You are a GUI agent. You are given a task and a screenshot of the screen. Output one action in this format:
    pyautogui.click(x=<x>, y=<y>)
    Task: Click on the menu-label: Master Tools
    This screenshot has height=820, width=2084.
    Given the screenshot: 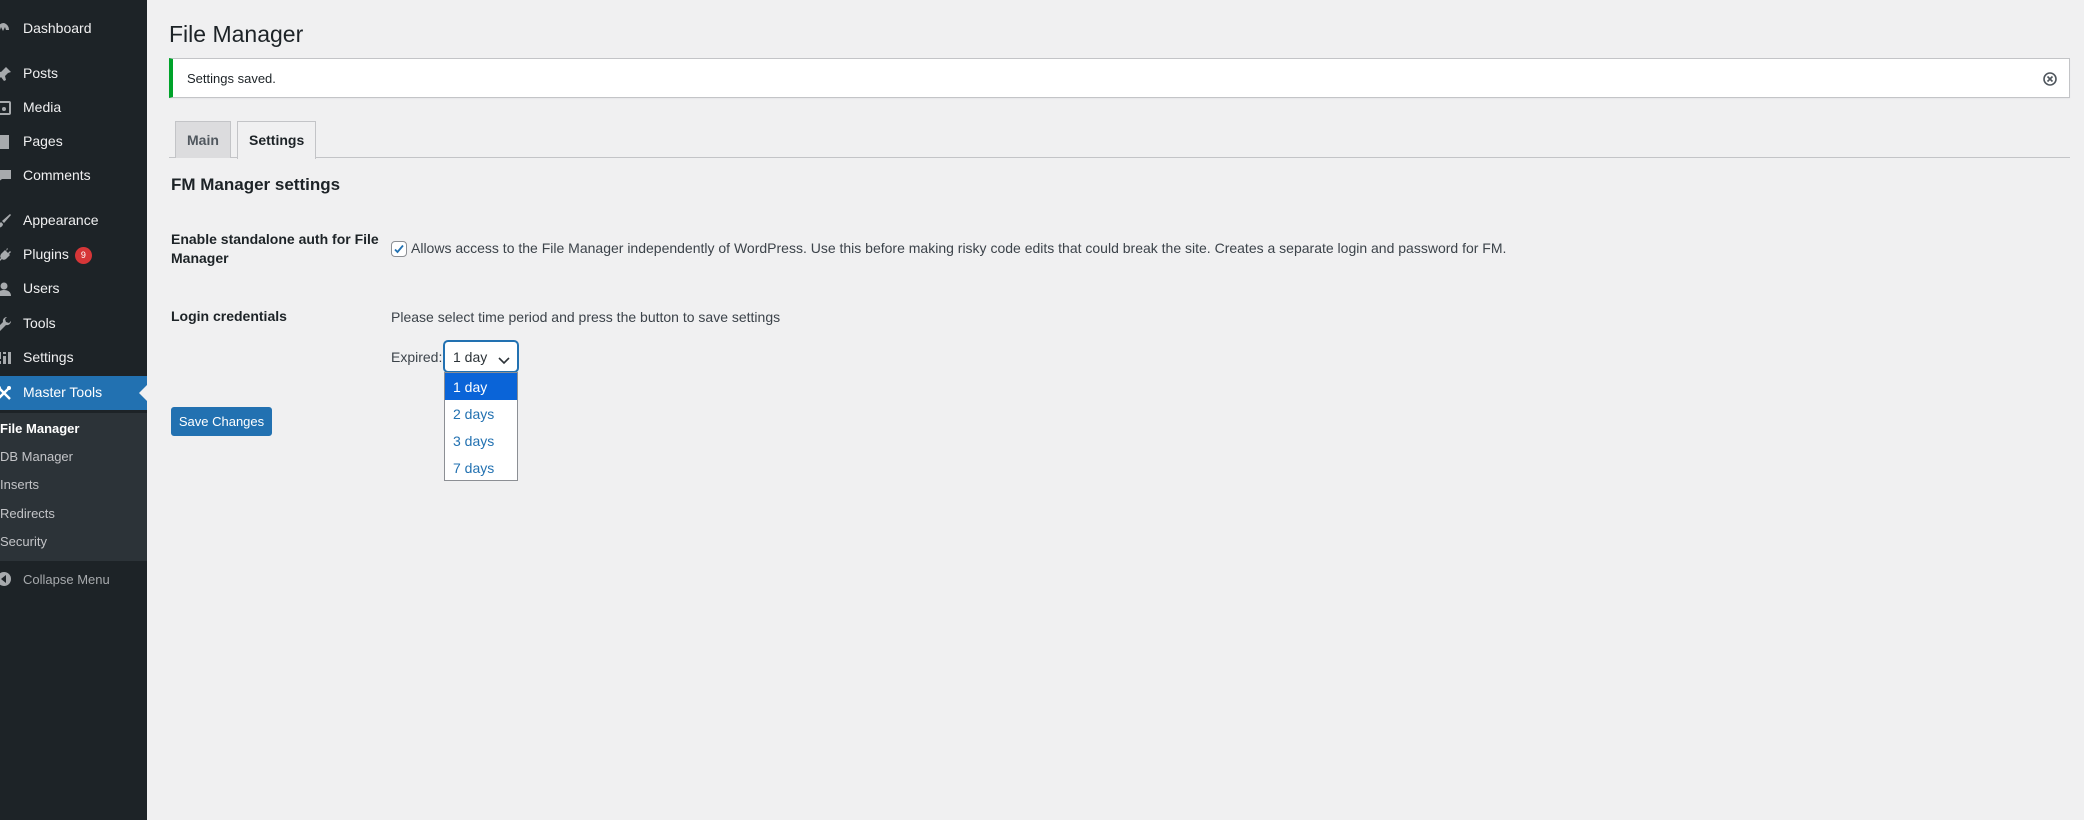 What is the action you would take?
    pyautogui.click(x=63, y=392)
    